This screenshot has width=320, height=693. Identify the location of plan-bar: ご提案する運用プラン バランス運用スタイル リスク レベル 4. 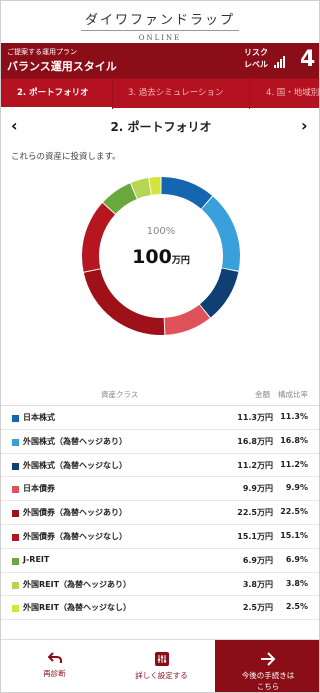
(160, 60).